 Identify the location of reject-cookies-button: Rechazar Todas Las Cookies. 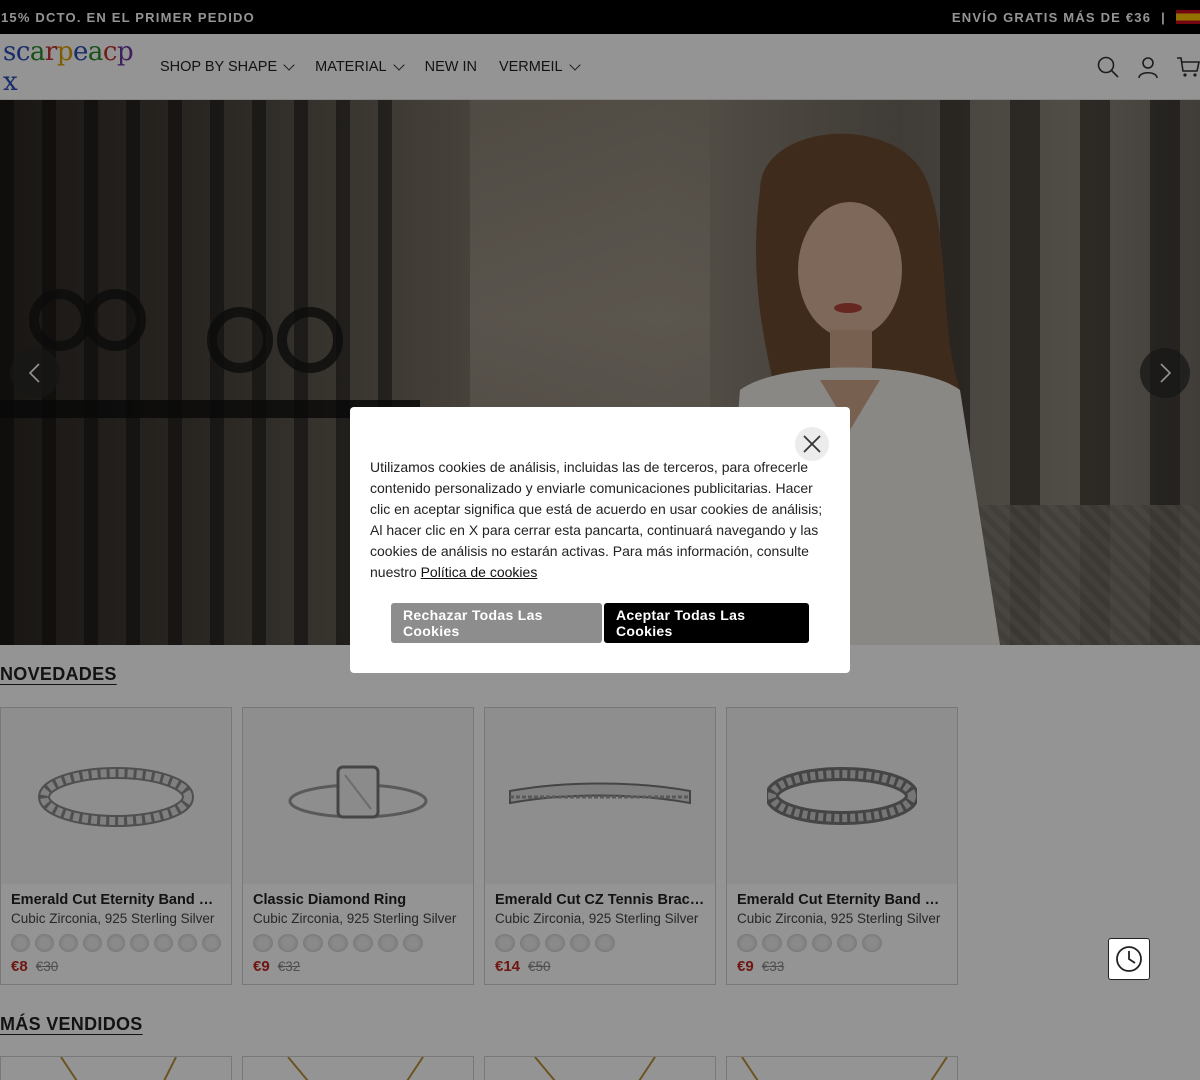
(496, 623).